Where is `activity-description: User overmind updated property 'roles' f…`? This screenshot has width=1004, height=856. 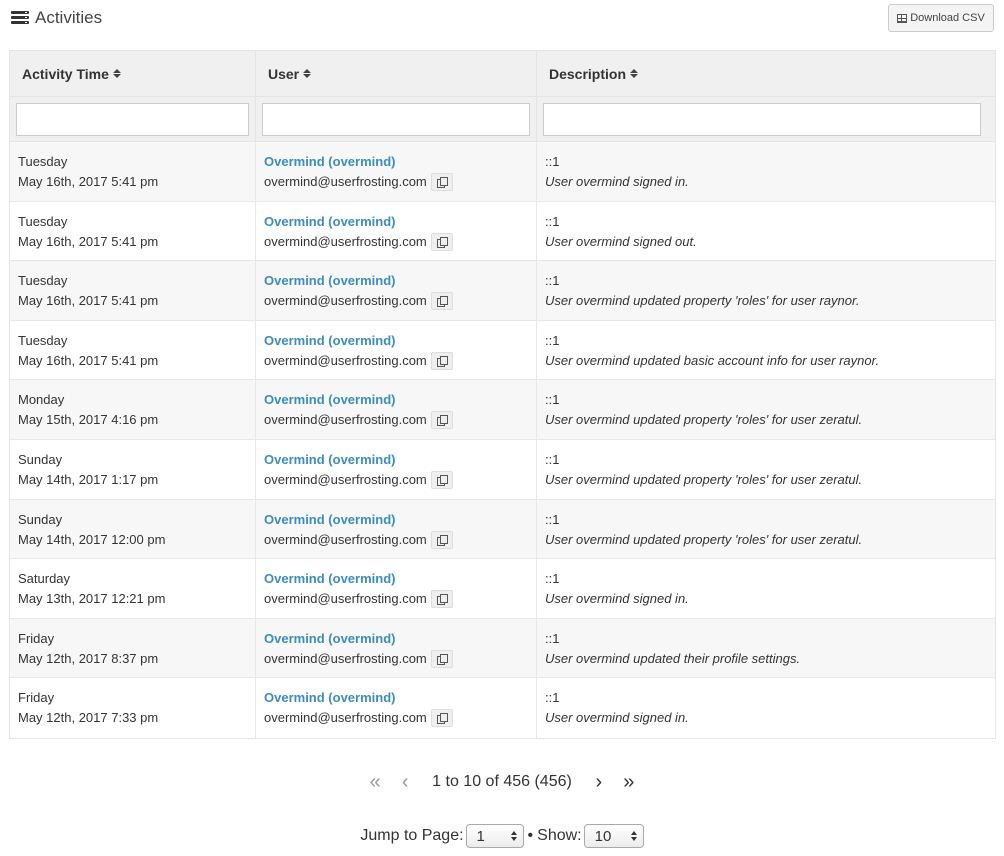
activity-description: User overmind updated property 'roles' f… is located at coordinates (704, 420).